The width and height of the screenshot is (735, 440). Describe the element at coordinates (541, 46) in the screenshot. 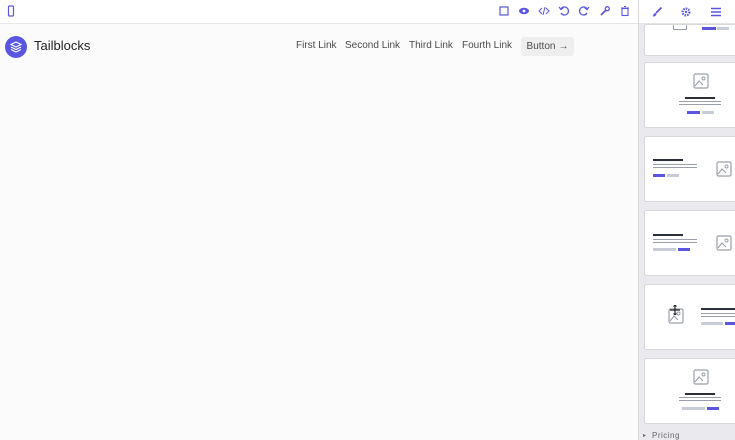

I see `nav-button-label: Button` at that location.